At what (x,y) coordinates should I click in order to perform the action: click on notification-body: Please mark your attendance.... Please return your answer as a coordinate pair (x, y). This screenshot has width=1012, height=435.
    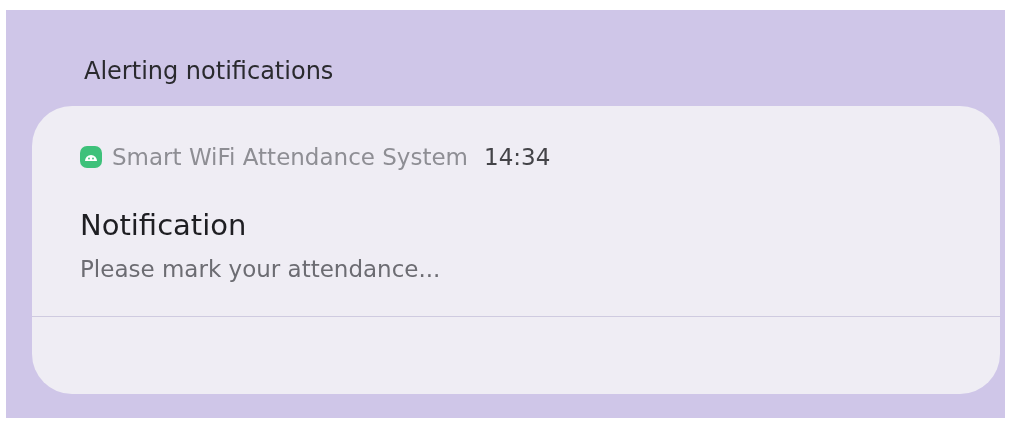
    Looking at the image, I should click on (260, 268).